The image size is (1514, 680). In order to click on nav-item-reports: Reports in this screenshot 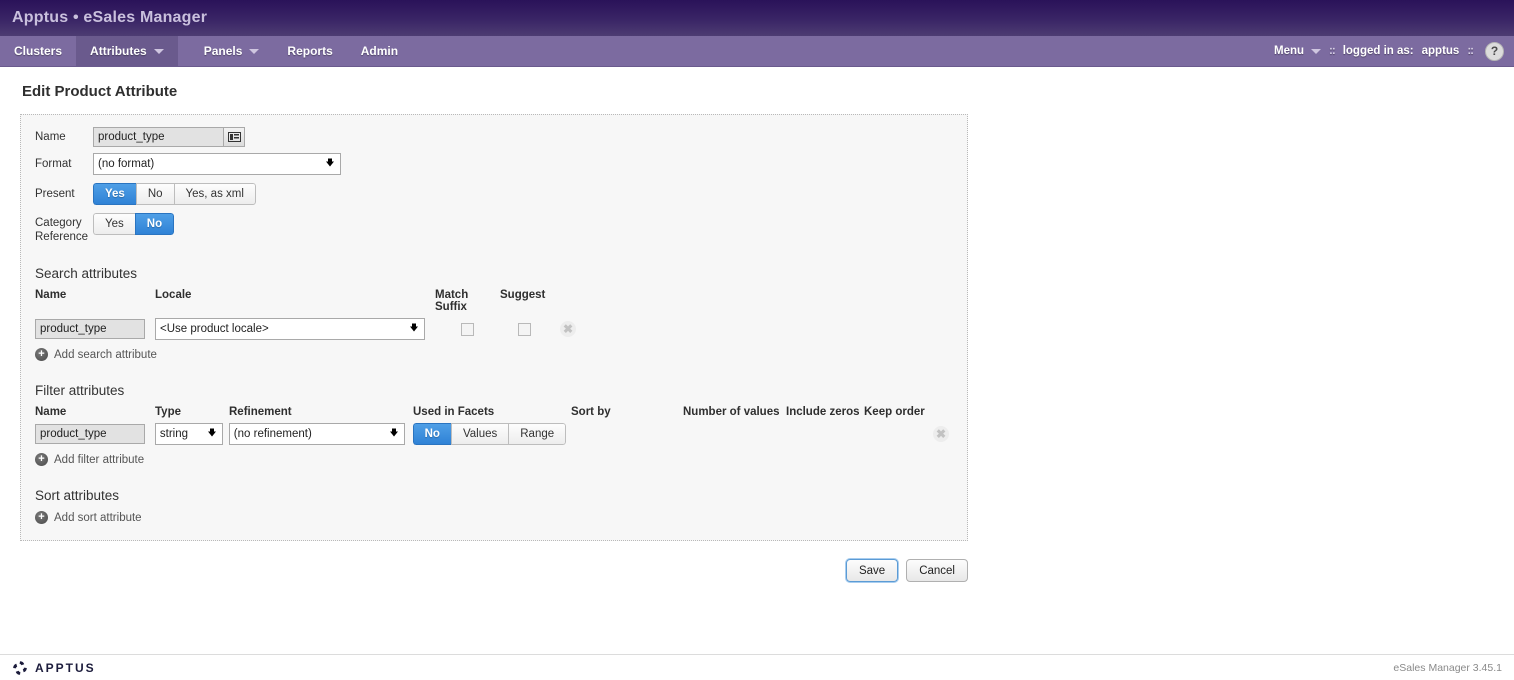, I will do `click(309, 51)`.